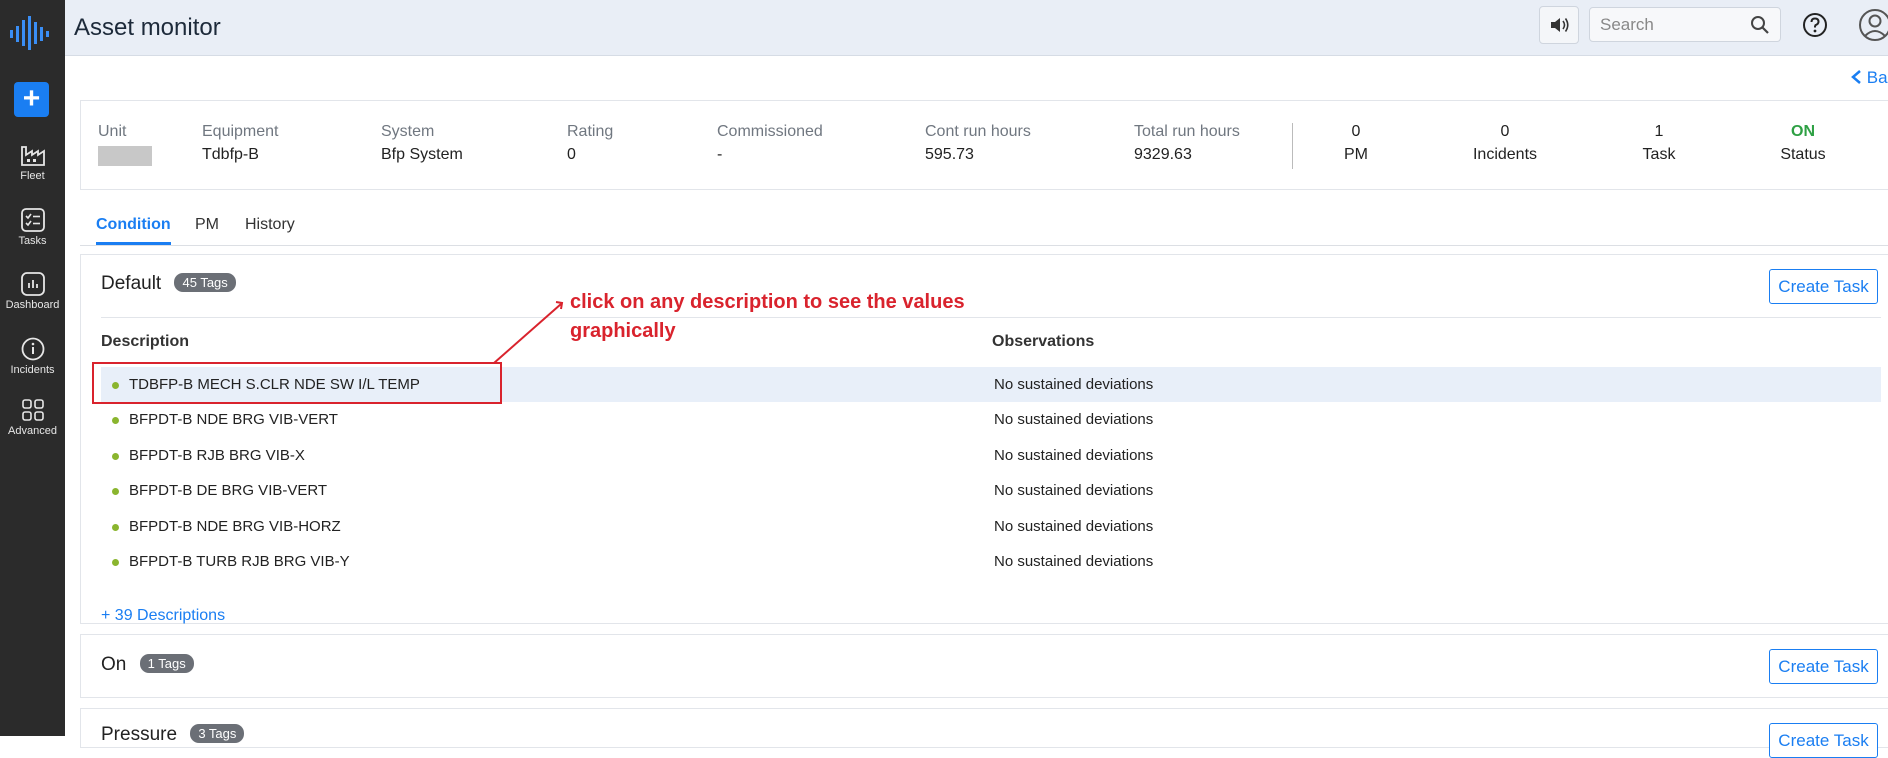  I want to click on summary-equipment: Equipment Tdbfp-B, so click(240, 143).